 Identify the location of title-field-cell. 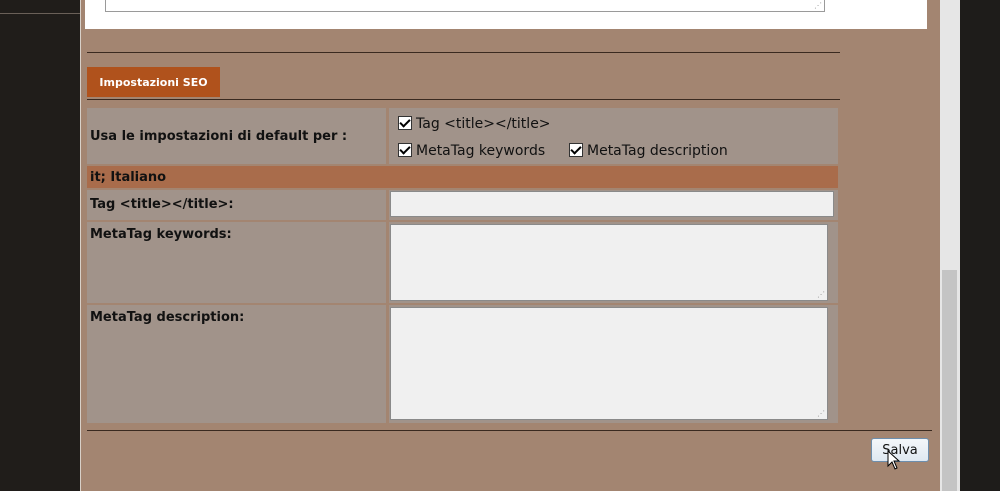
(613, 205).